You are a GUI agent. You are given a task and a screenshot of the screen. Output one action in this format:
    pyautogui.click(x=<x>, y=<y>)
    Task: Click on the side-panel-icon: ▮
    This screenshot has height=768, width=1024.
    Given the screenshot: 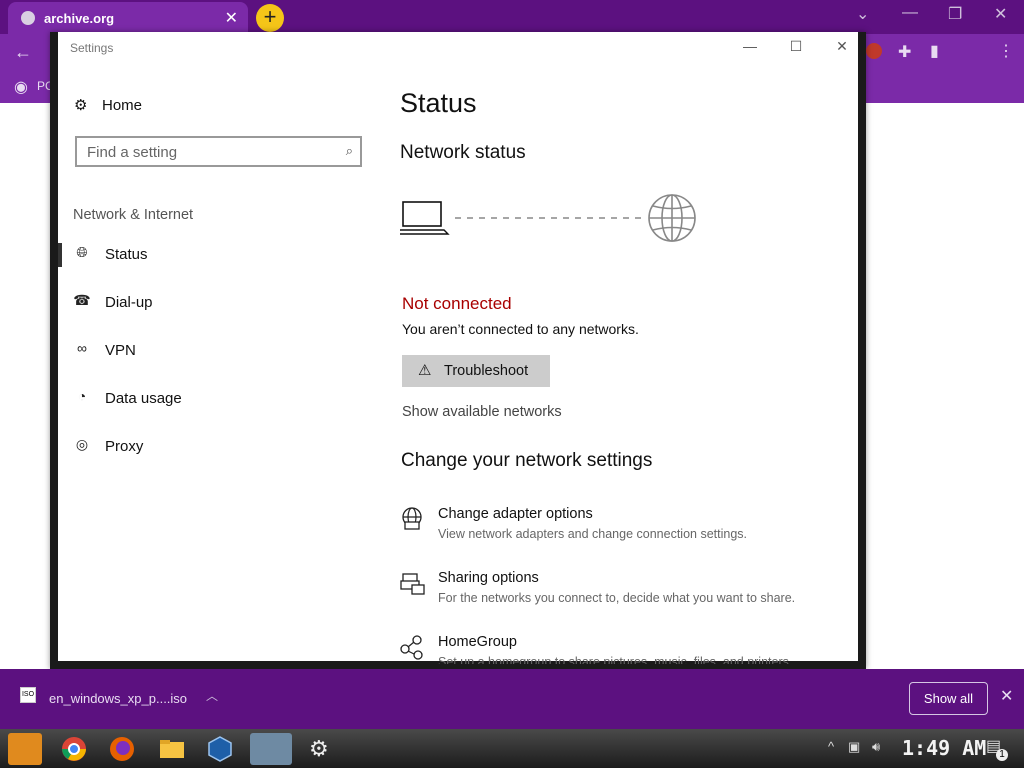 What is the action you would take?
    pyautogui.click(x=934, y=51)
    